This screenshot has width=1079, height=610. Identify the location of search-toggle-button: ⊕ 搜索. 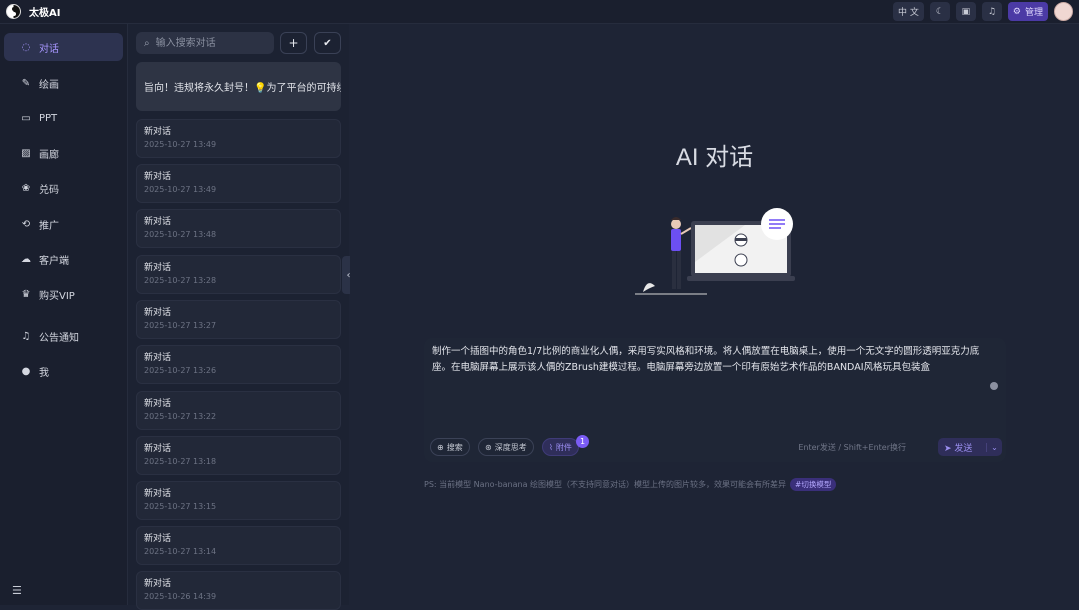
(450, 447).